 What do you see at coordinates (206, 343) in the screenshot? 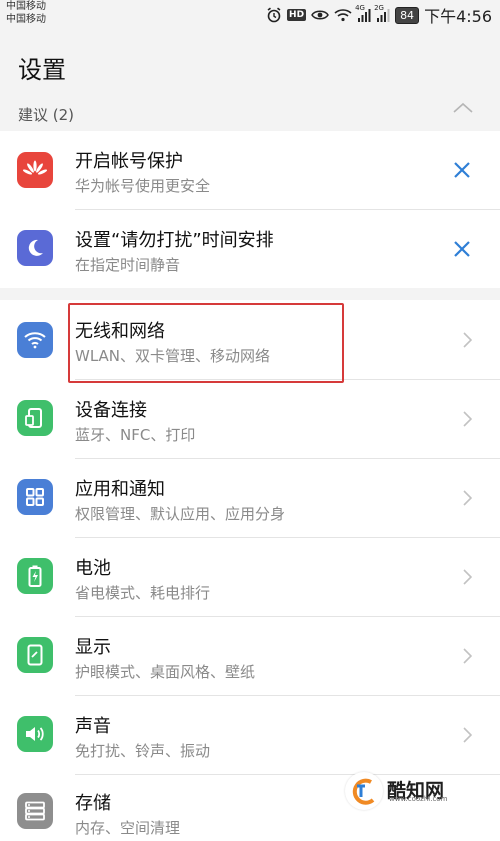
I see `highlight-box` at bounding box center [206, 343].